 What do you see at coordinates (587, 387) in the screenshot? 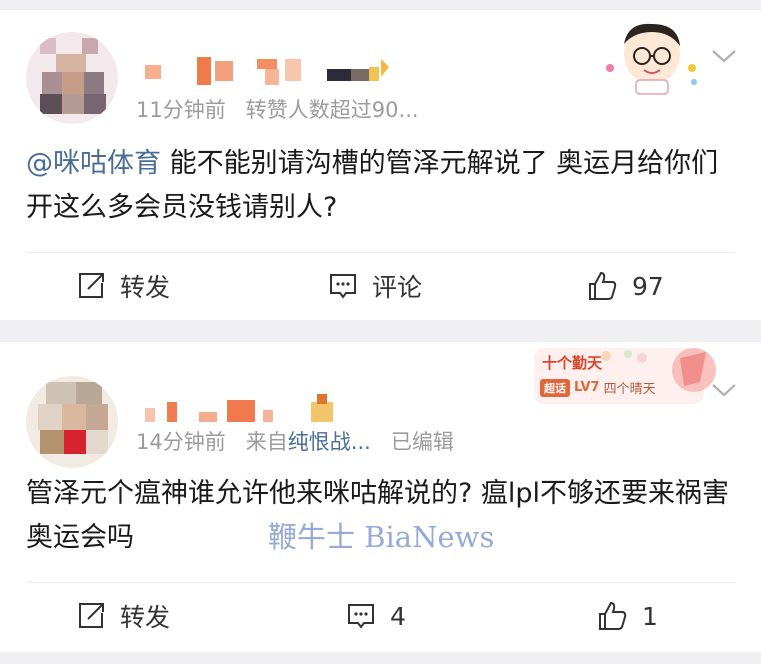
I see `badge-level: LV7` at bounding box center [587, 387].